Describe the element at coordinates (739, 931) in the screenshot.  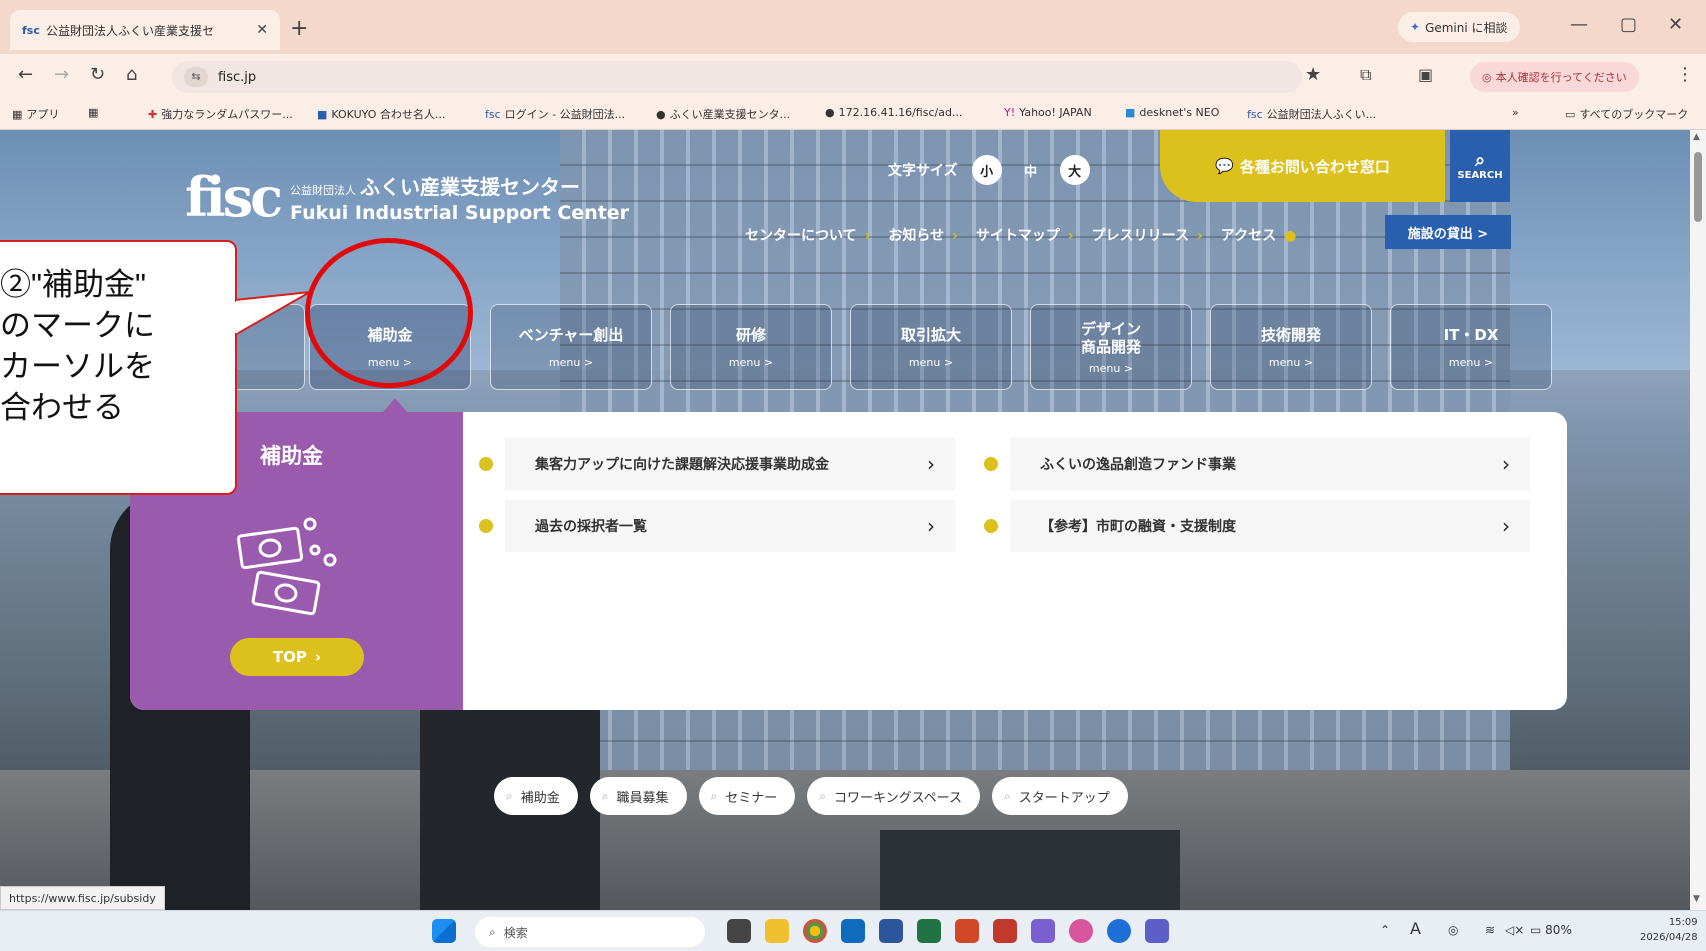
I see `task-view-icon` at that location.